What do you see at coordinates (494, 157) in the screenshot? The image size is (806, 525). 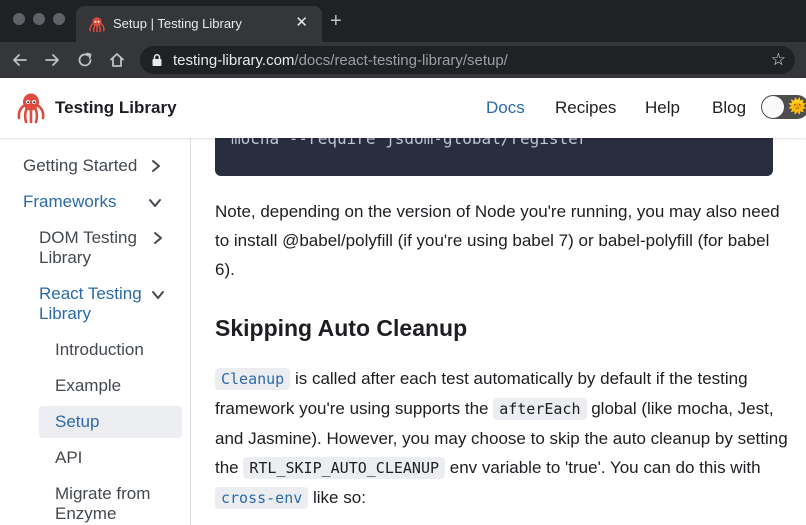 I see `code-block: mocha --require jsdom-global/register` at bounding box center [494, 157].